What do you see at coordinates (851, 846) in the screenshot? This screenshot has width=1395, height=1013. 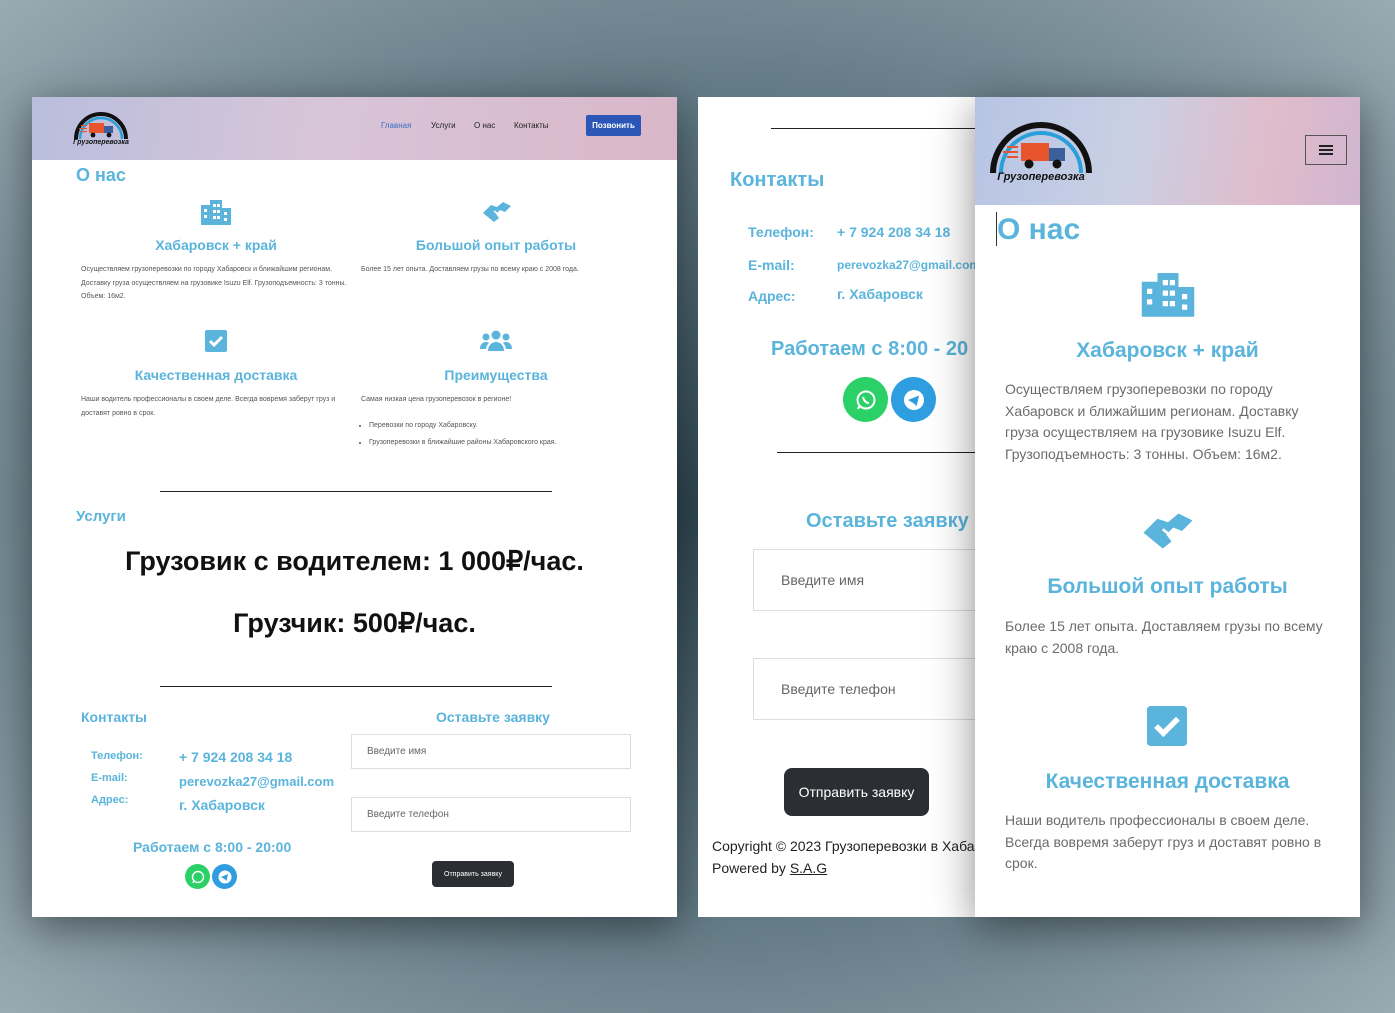 I see `copyright-text: Copyright © 2023 Грузоперевозки в Хабаро` at bounding box center [851, 846].